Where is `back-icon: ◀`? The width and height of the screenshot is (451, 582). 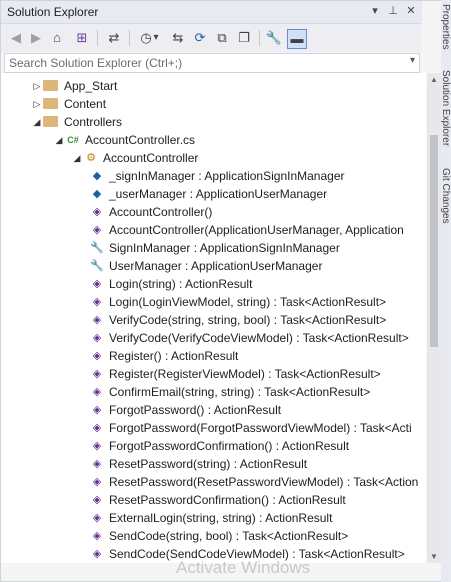 back-icon: ◀ is located at coordinates (16, 38).